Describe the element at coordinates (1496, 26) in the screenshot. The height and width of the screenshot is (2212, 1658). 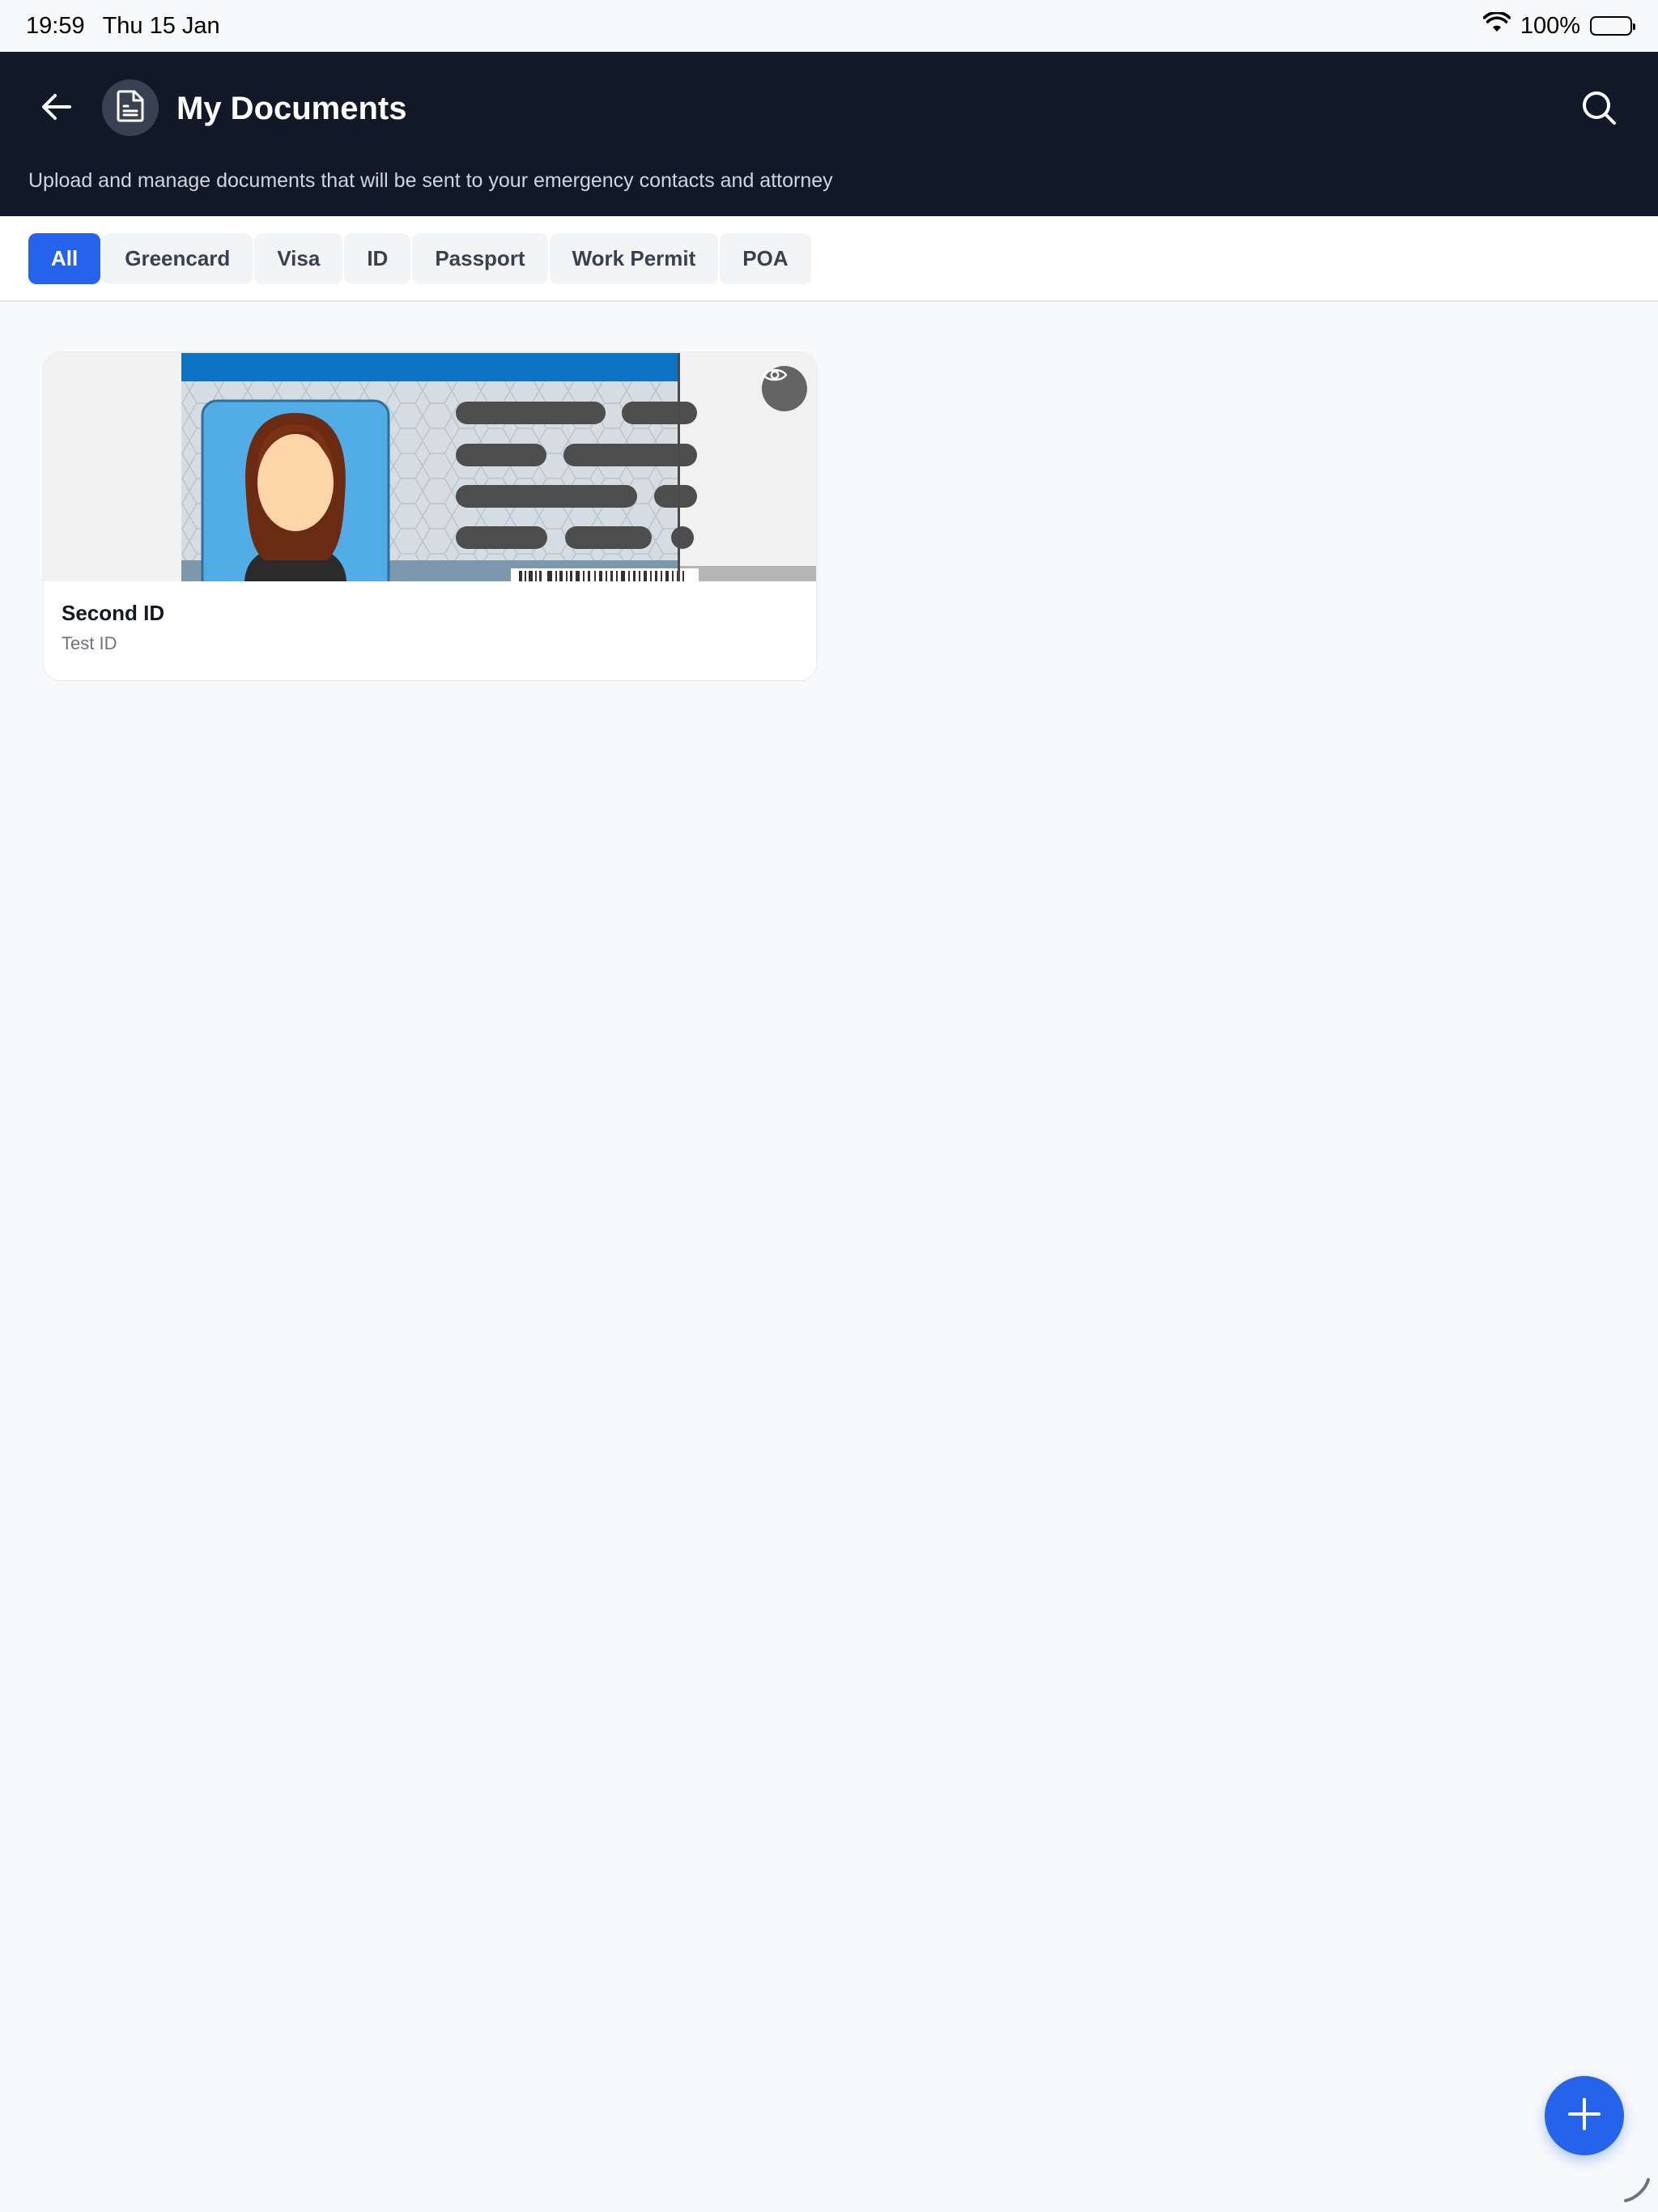
I see `wifi-icon` at that location.